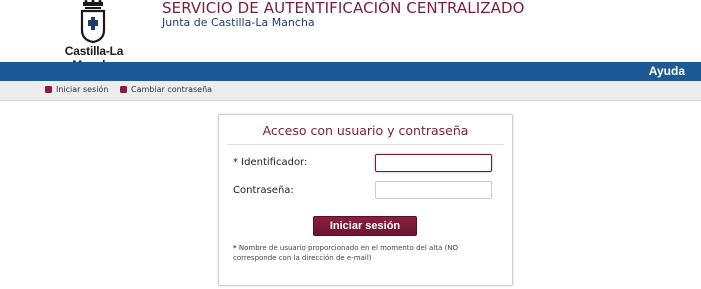 The width and height of the screenshot is (701, 289). What do you see at coordinates (350, 71) in the screenshot?
I see `top-bar: Ayuda` at bounding box center [350, 71].